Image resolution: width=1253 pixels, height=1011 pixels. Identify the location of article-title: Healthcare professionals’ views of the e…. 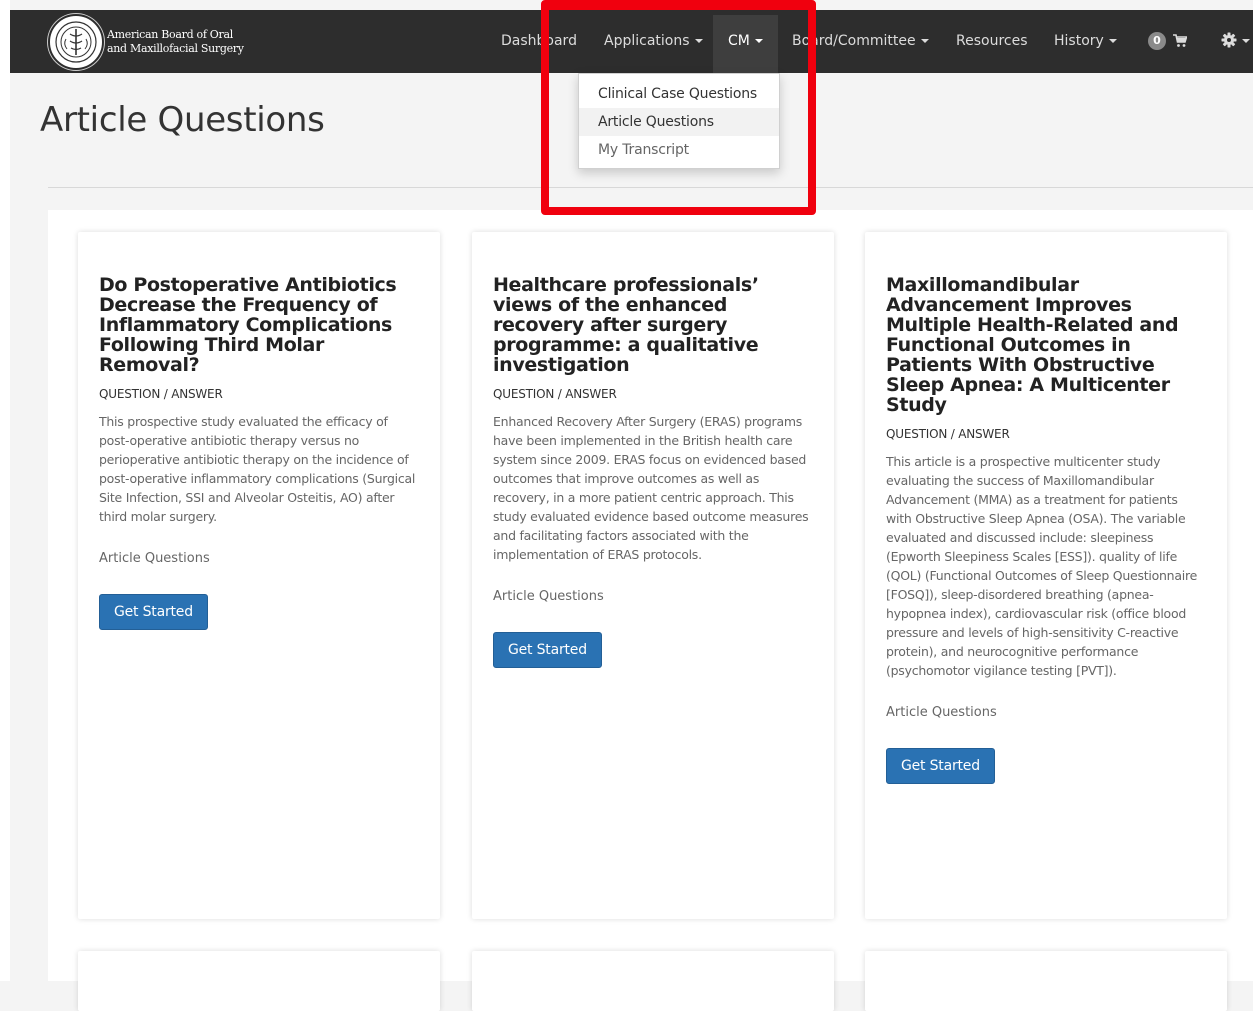
(626, 325).